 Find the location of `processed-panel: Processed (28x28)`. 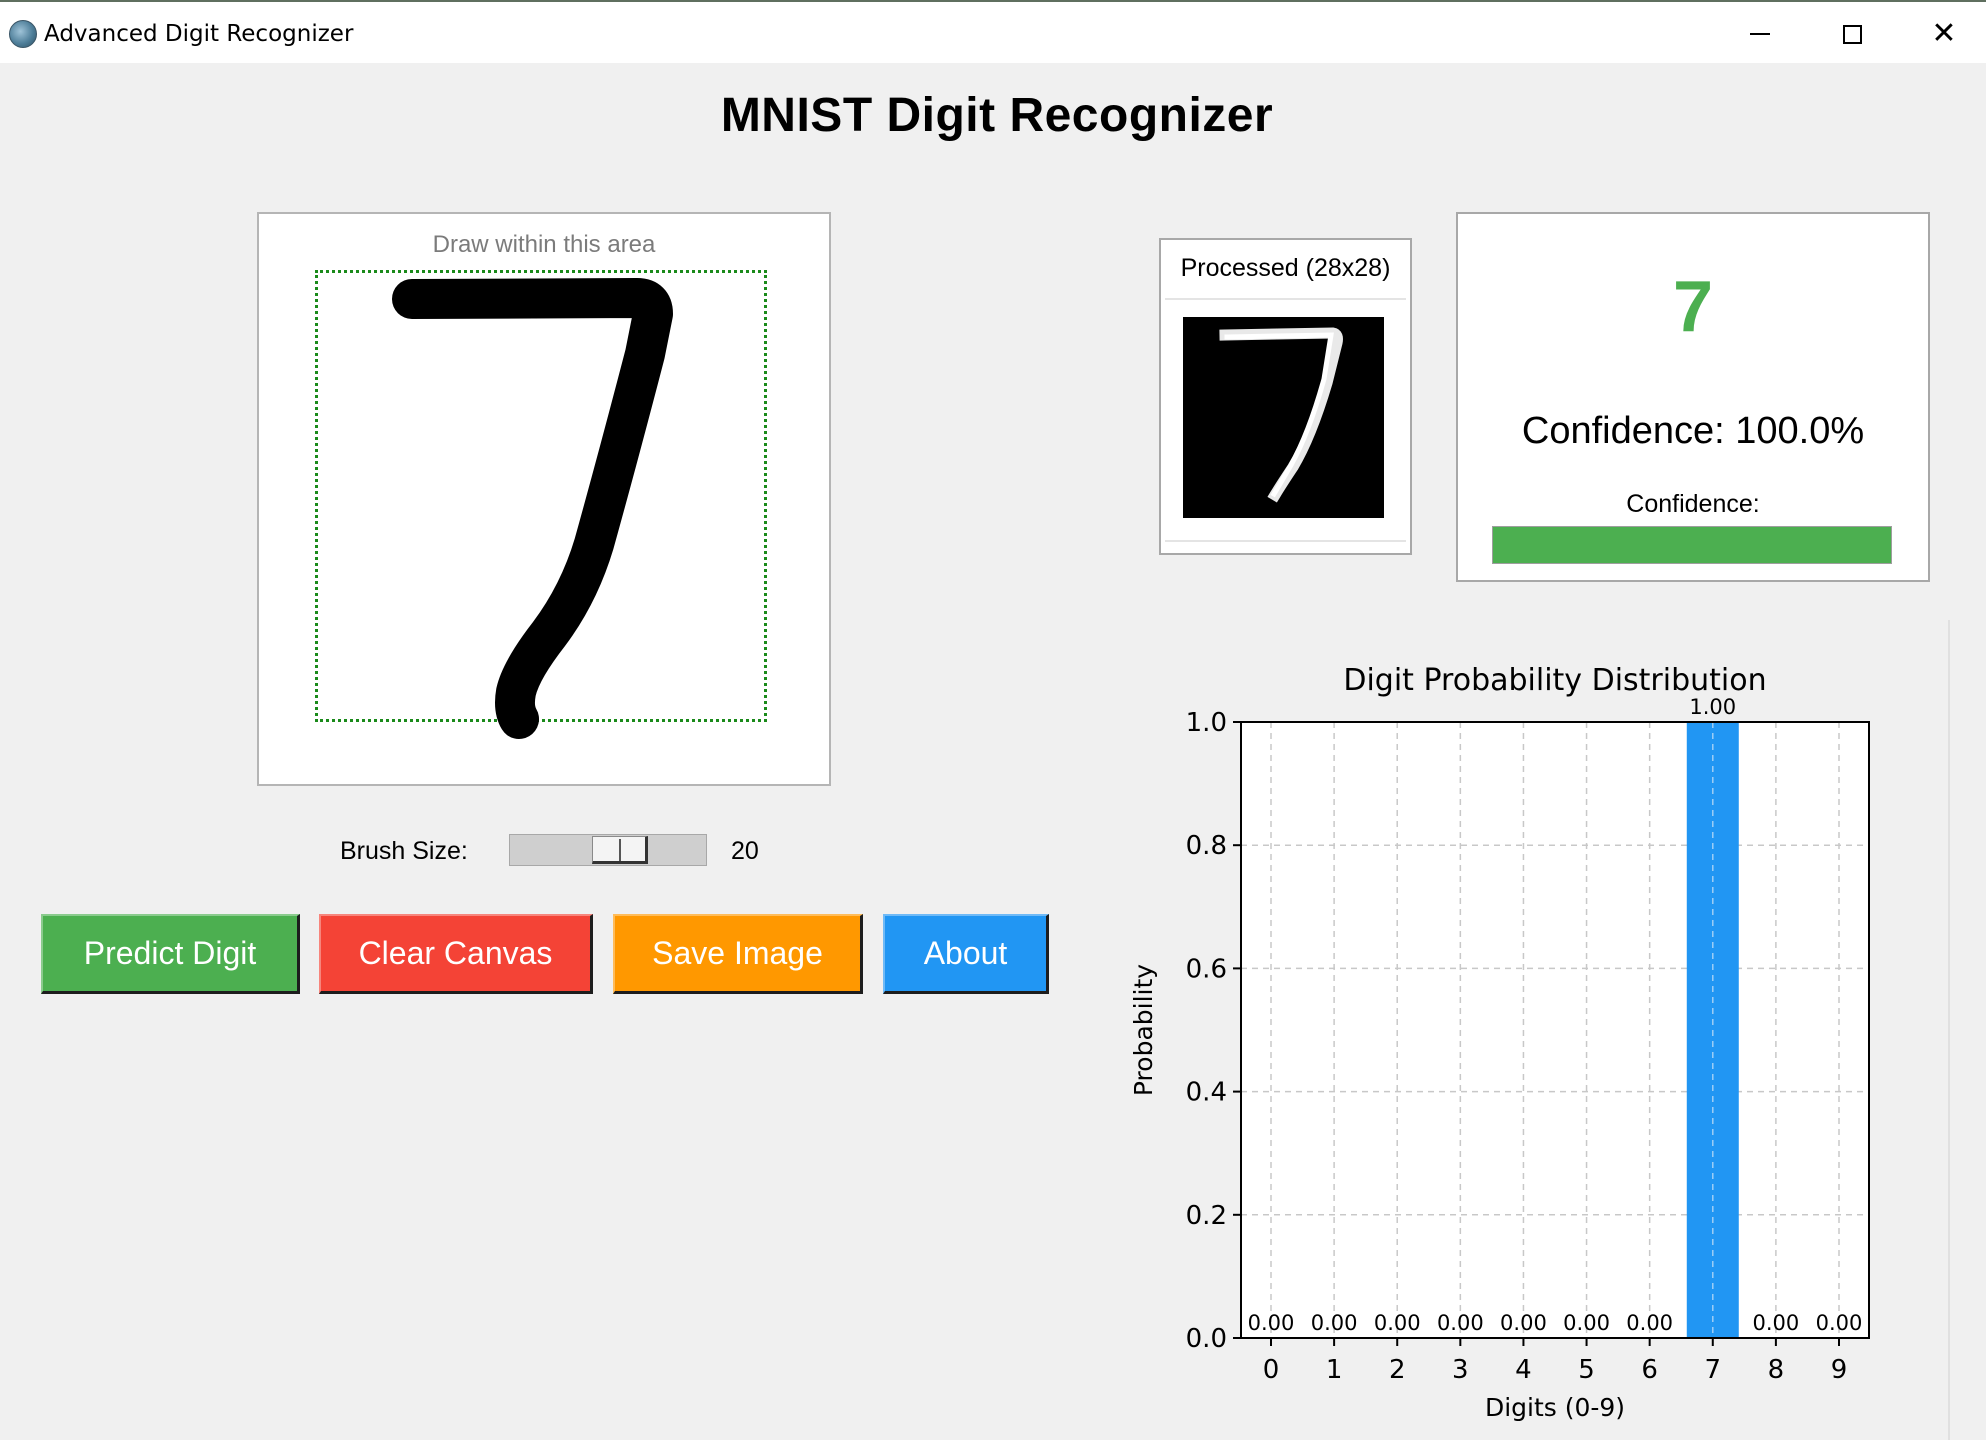

processed-panel: Processed (28x28) is located at coordinates (1285, 396).